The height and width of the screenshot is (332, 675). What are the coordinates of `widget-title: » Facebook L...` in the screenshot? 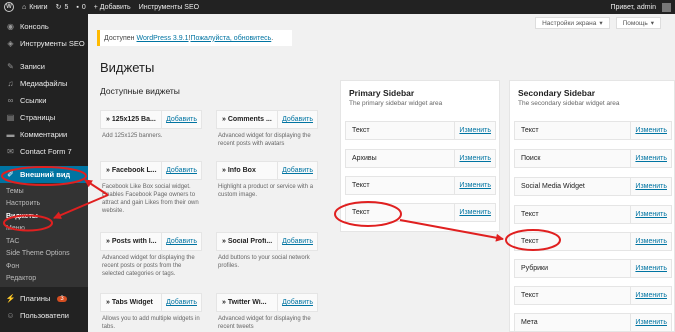 It's located at (131, 170).